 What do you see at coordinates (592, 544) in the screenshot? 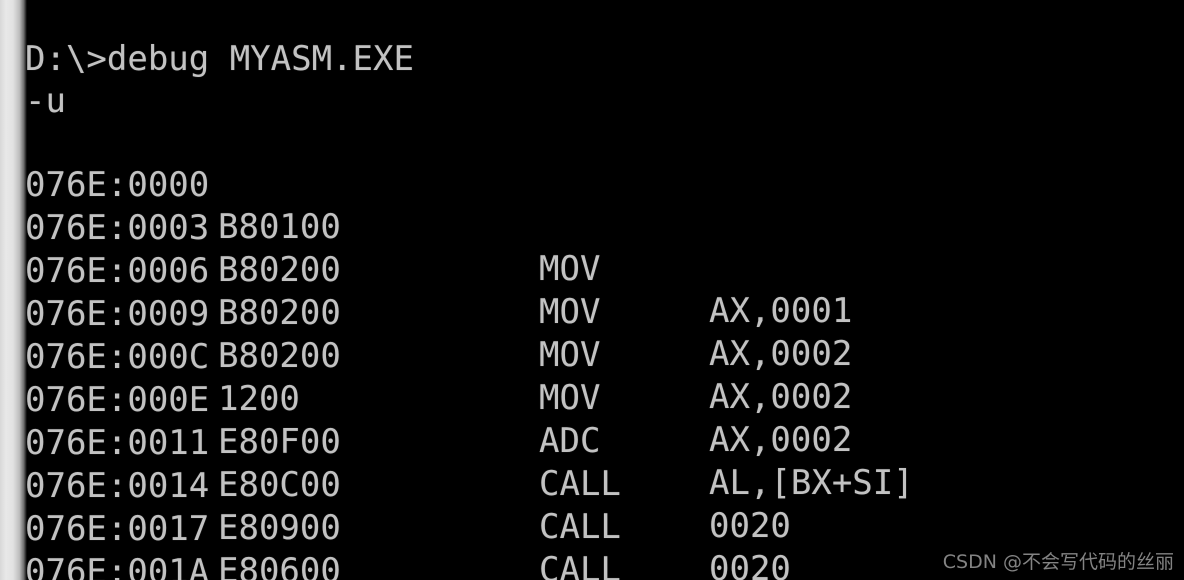
I see `disassembly-row: 076E:001A E80300 CALL 0020` at bounding box center [592, 544].